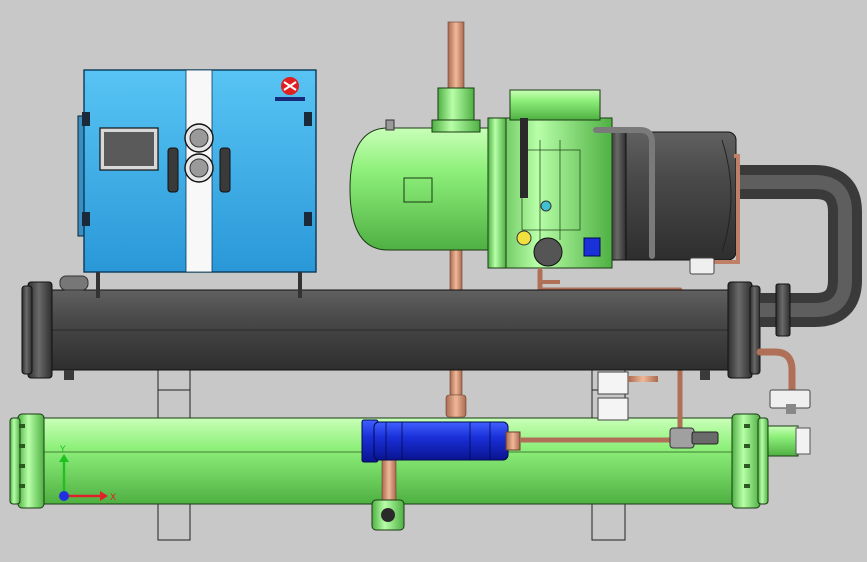  Describe the element at coordinates (776, 372) in the screenshot. I see `copper-return-line` at that location.